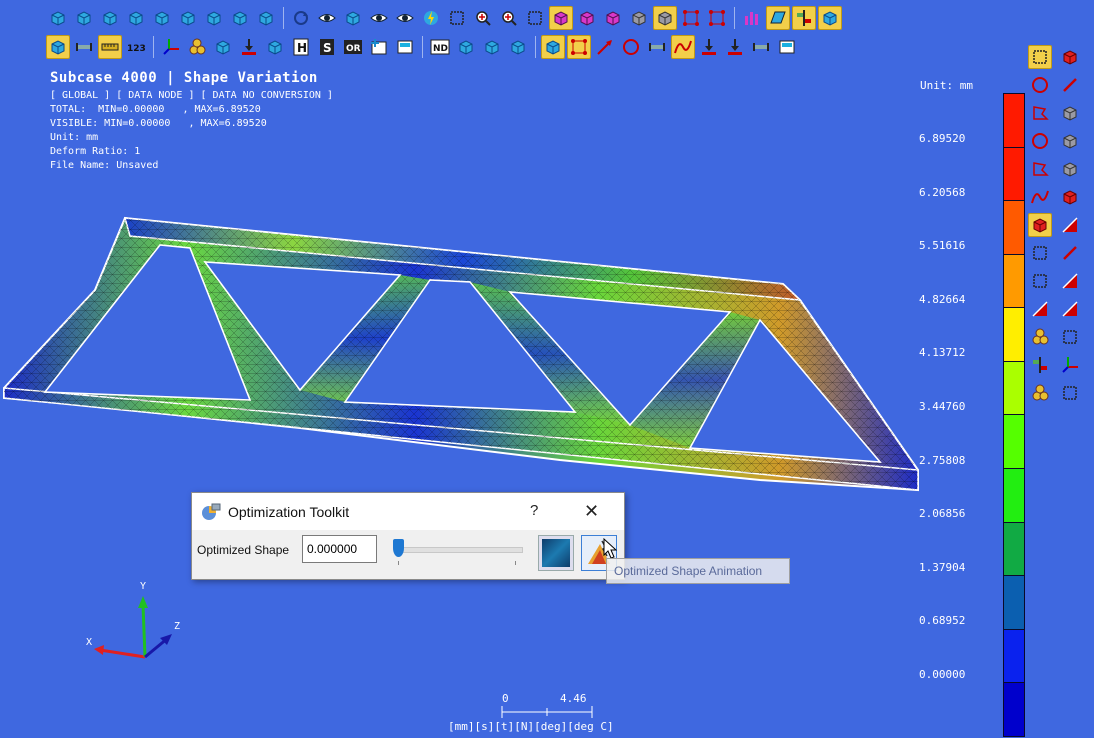  What do you see at coordinates (1070, 169) in the screenshot?
I see `select-cube-edge-icon` at bounding box center [1070, 169].